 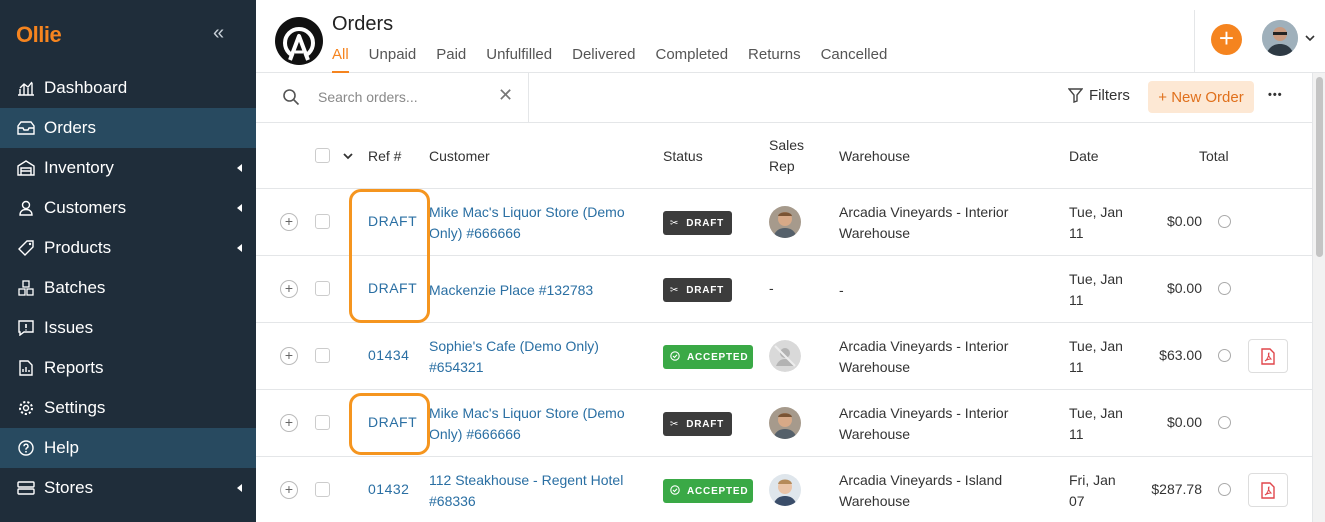 What do you see at coordinates (1275, 95) in the screenshot?
I see `more-options-icon: •••` at bounding box center [1275, 95].